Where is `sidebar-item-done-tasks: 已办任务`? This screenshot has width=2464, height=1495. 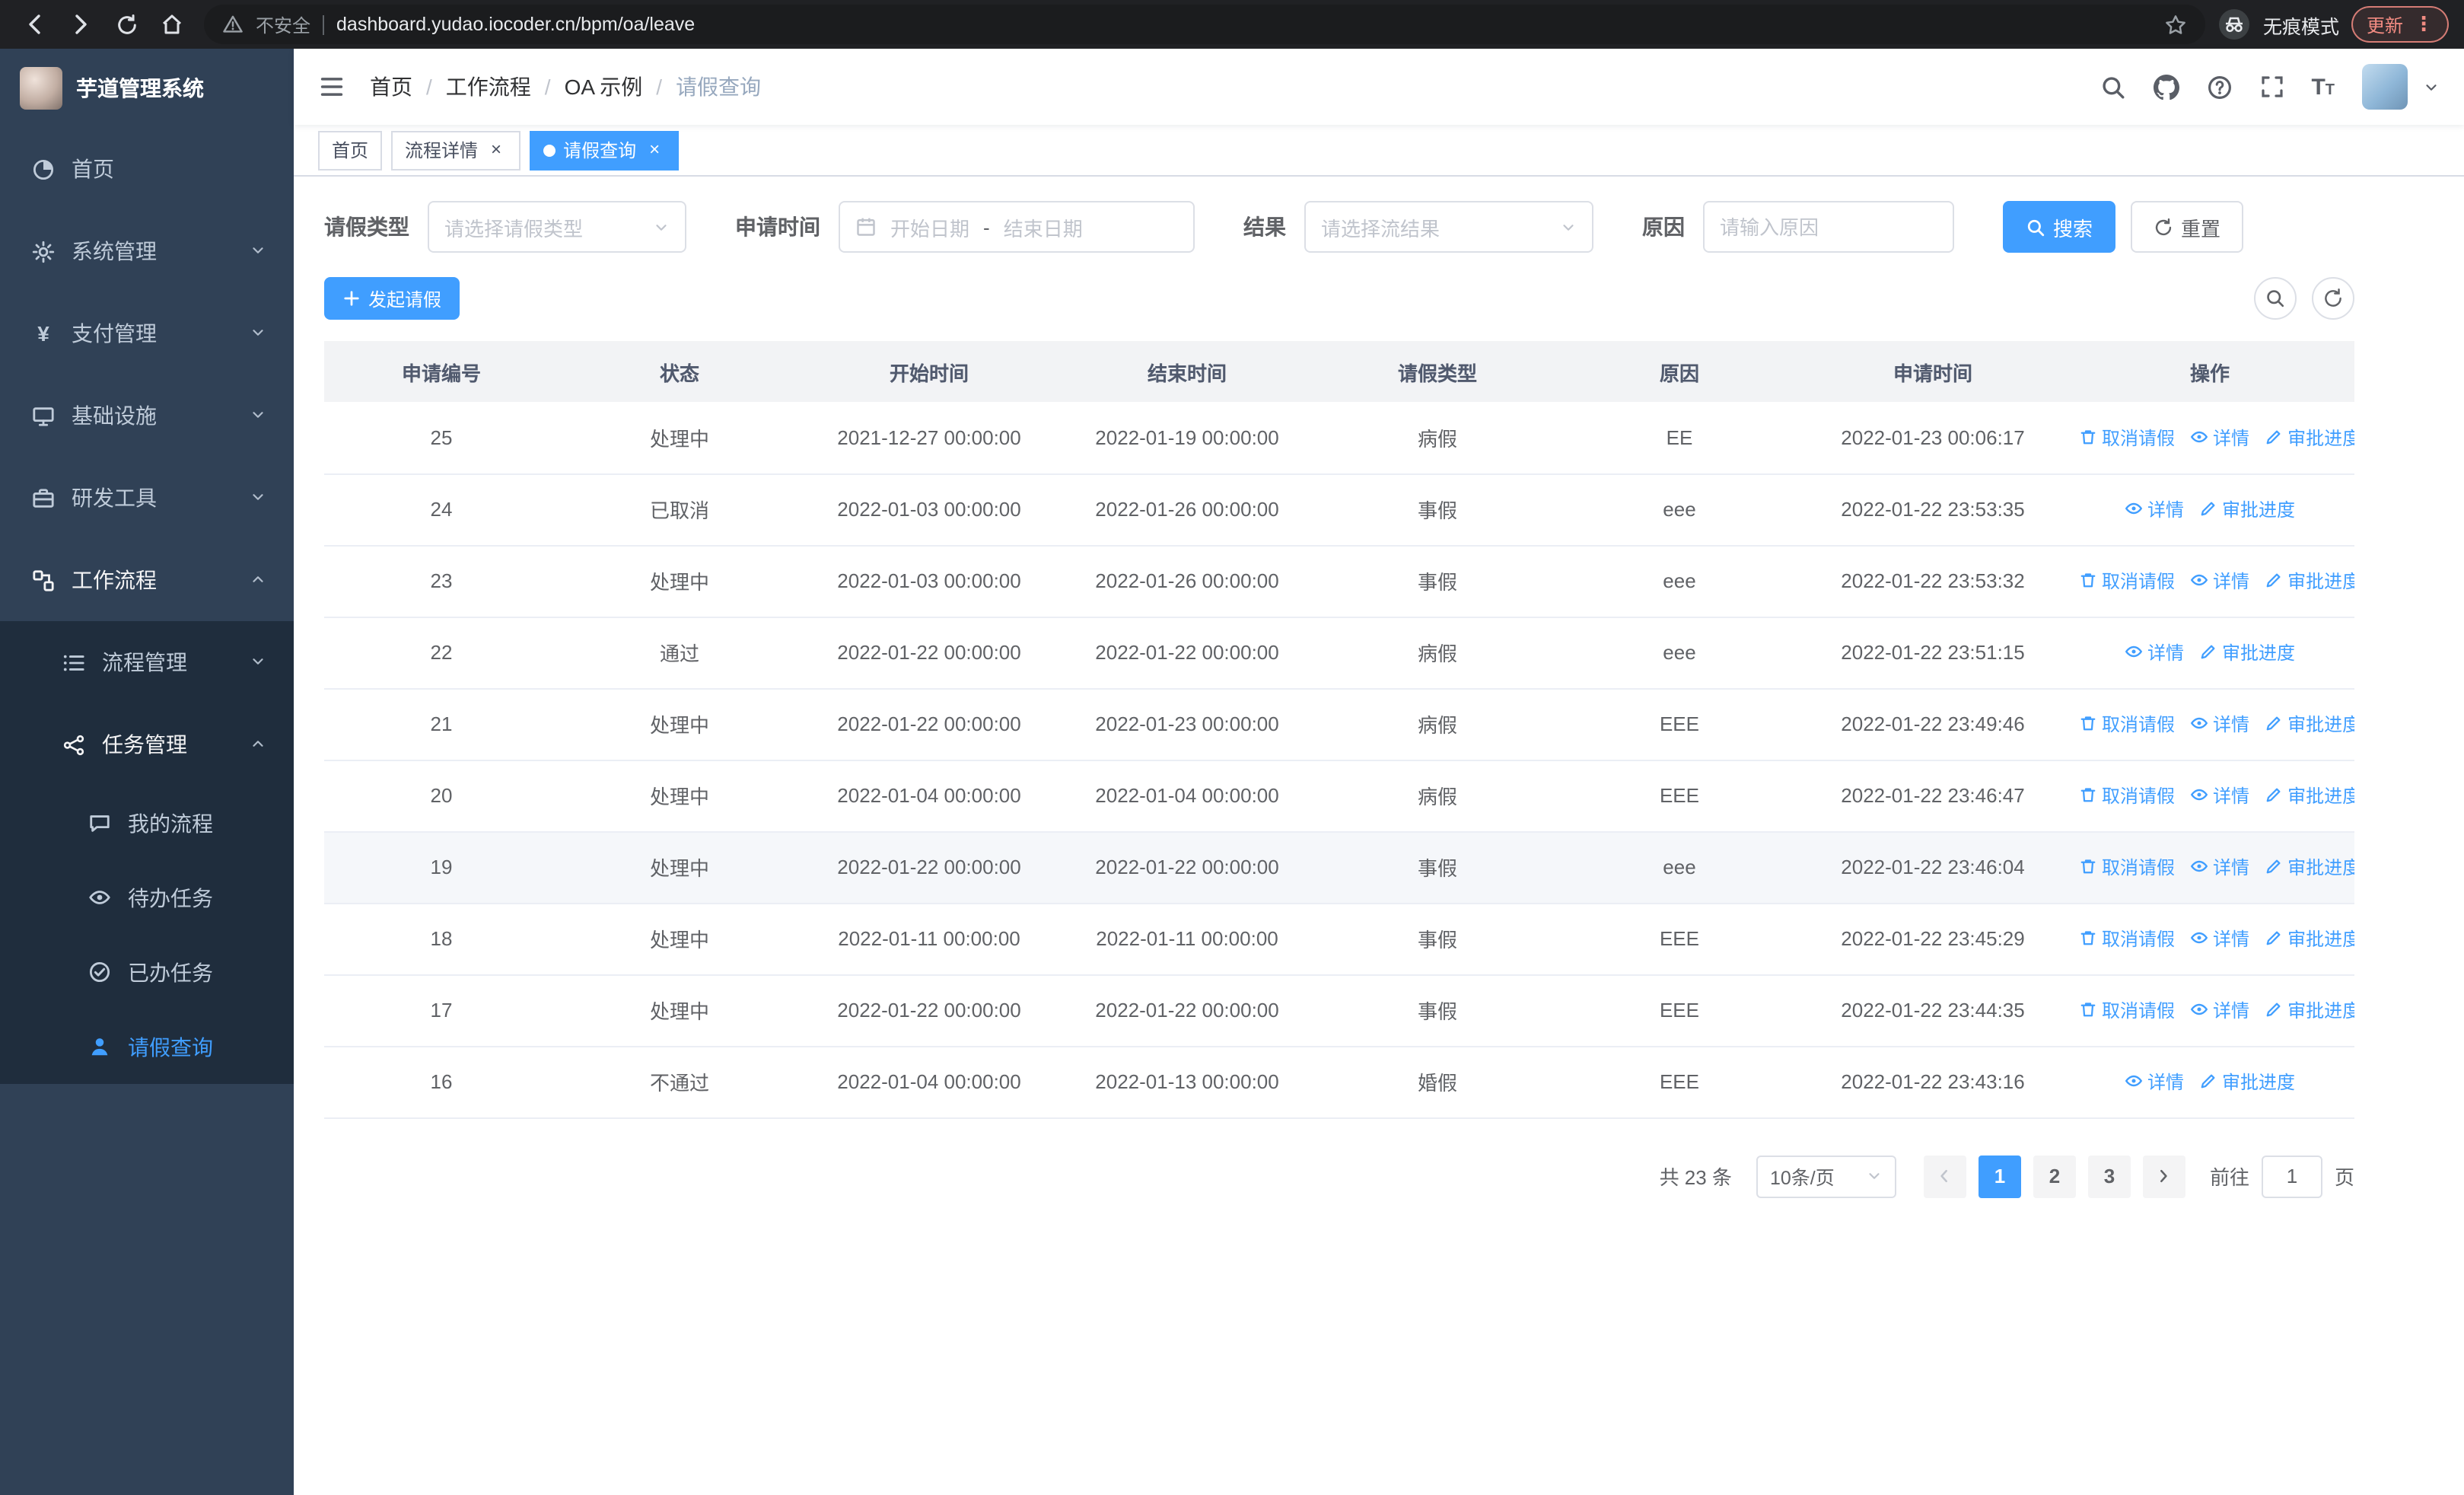 sidebar-item-done-tasks: 已办任务 is located at coordinates (147, 972).